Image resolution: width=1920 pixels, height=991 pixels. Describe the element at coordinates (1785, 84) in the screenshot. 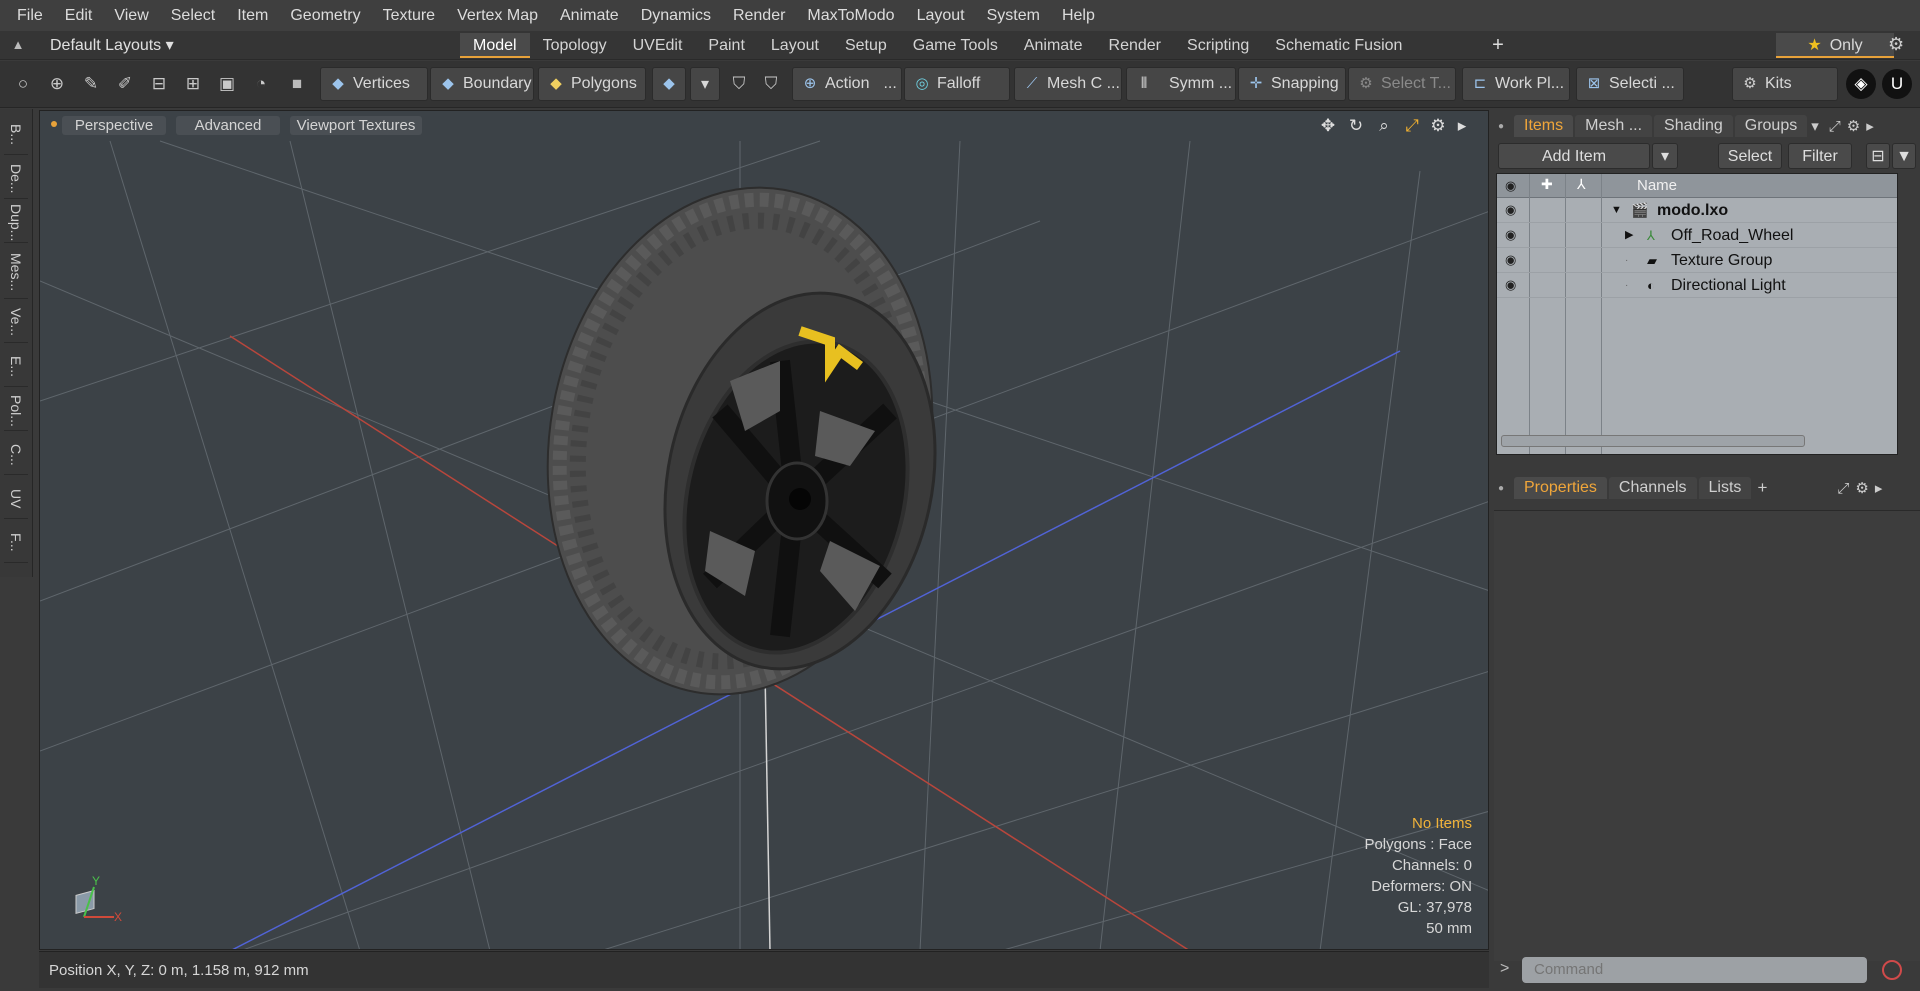

I see `kits-button: ⚙ Kits` at that location.